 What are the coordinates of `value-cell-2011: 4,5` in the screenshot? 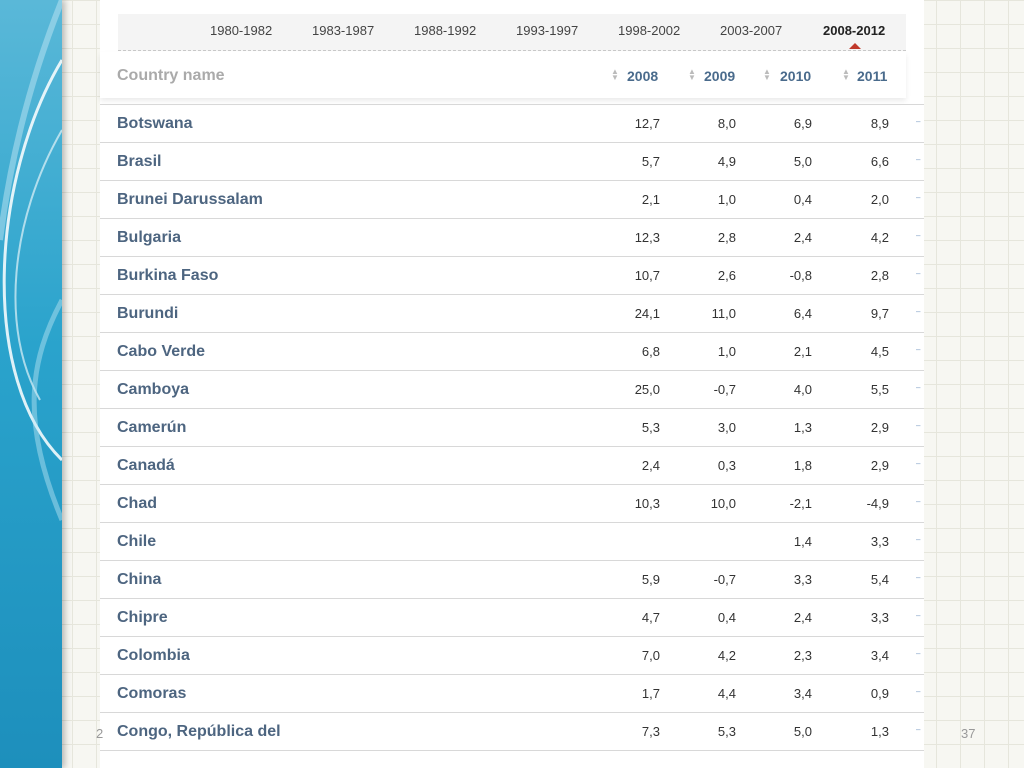 It's located at (879, 351).